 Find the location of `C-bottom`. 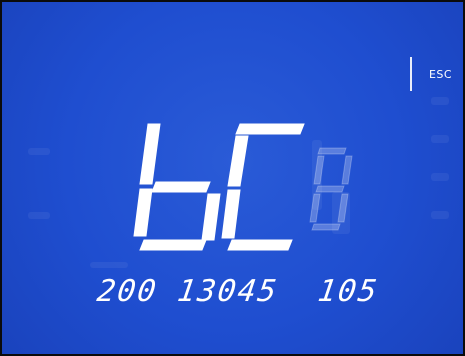

C-bottom is located at coordinates (260, 245).